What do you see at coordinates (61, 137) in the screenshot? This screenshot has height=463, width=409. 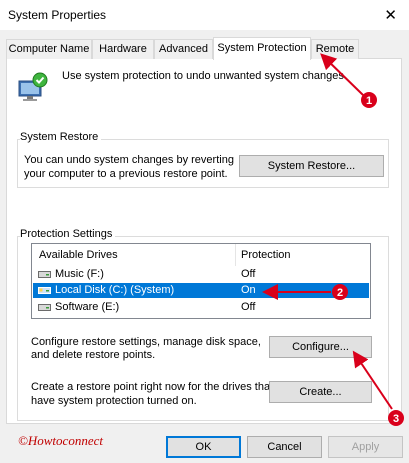 I see `system-restore-label: System Restore` at bounding box center [61, 137].